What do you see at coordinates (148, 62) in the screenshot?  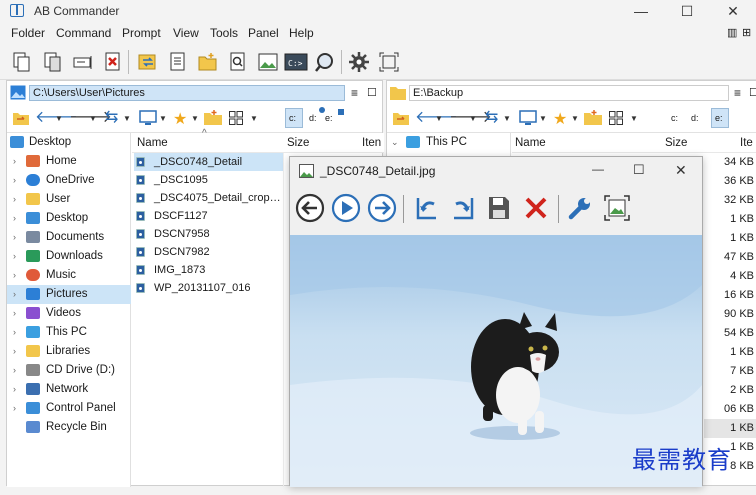 I see `sync-icon` at bounding box center [148, 62].